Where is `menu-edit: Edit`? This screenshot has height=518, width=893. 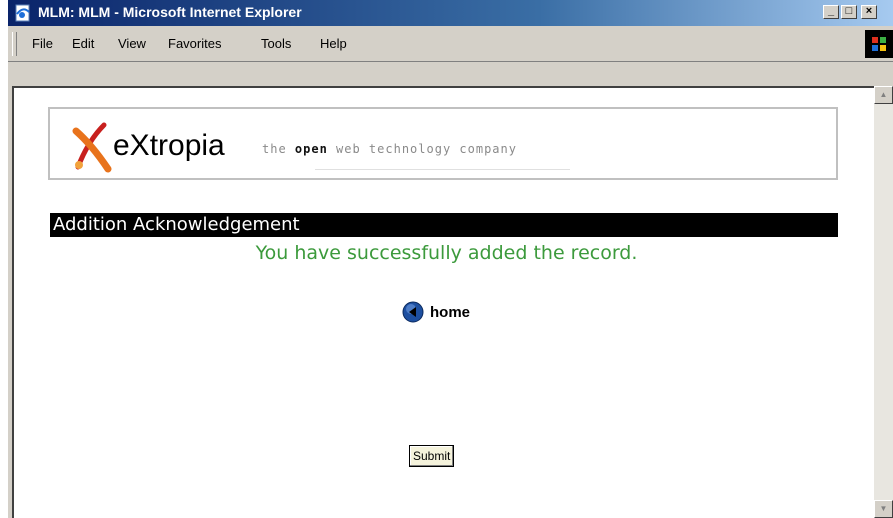 menu-edit: Edit is located at coordinates (83, 43).